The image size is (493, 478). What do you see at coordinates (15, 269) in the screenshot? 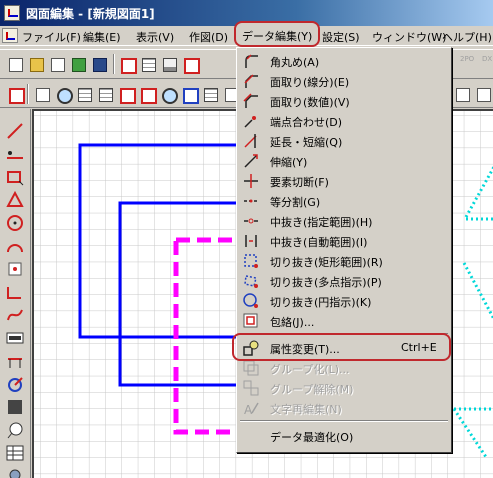
I see `point-tool-icon` at bounding box center [15, 269].